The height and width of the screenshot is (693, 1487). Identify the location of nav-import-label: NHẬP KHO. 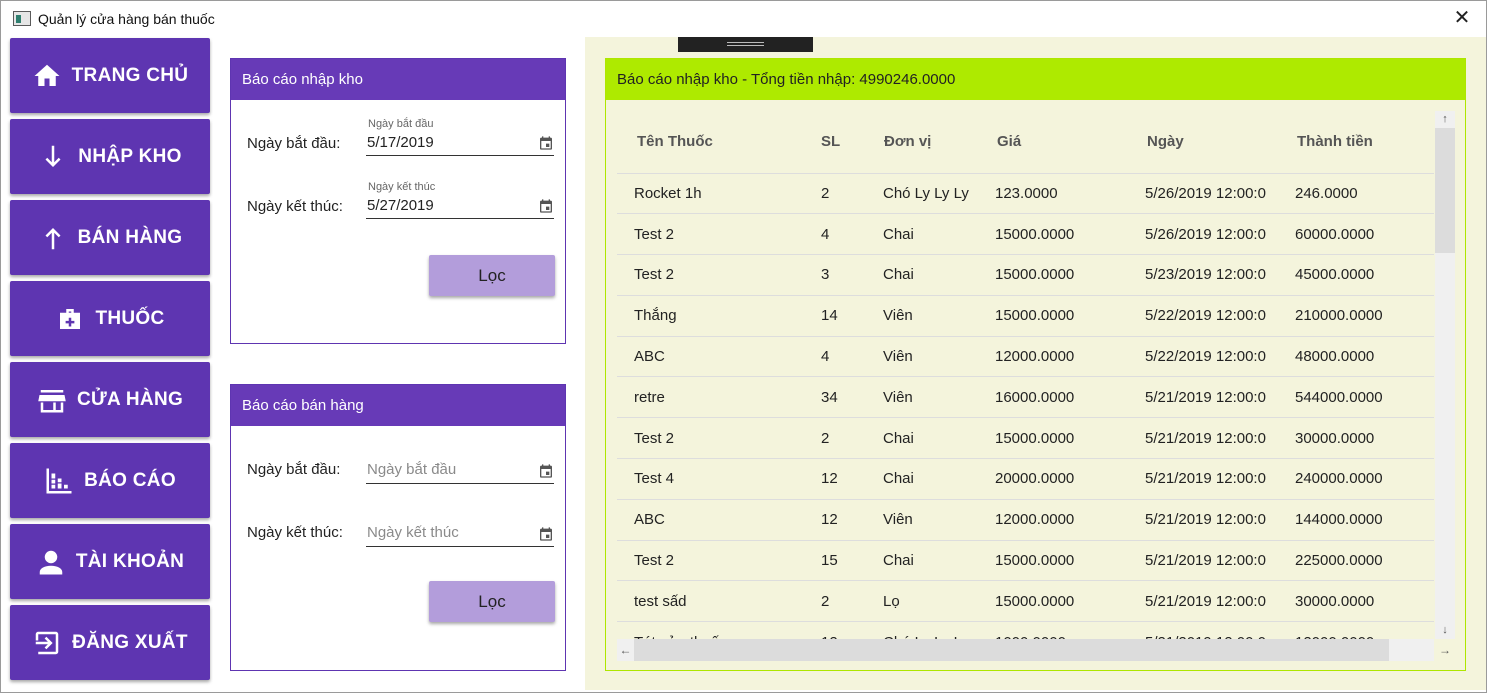
(130, 156).